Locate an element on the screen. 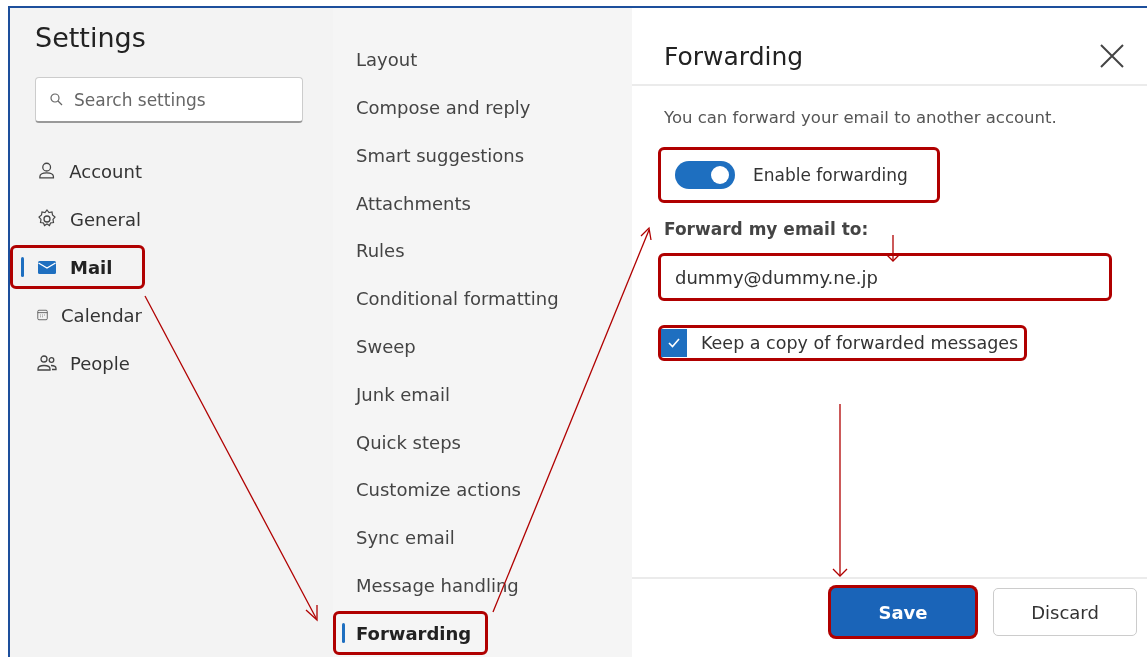 This screenshot has width=1147, height=657. people-icon is located at coordinates (47, 363).